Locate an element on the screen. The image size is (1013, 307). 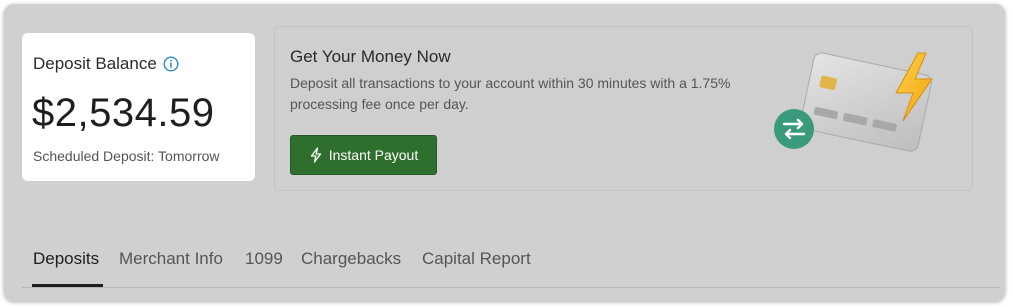
tab-deposits: Deposits is located at coordinates (66, 259).